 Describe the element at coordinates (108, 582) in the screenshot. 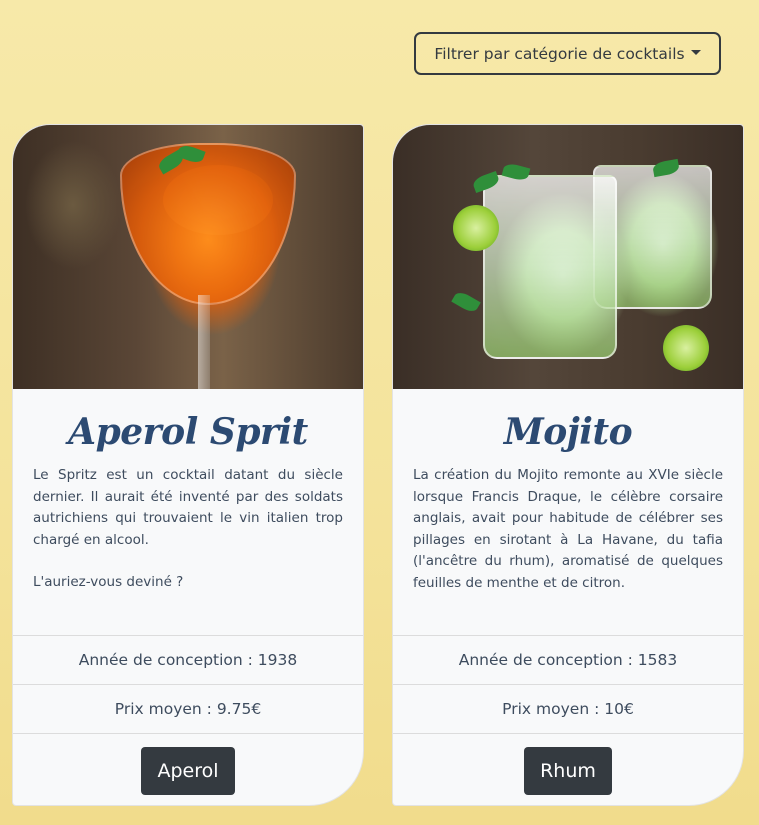

I see `description-paragraph: L'auriez-vous deviné ?` at that location.